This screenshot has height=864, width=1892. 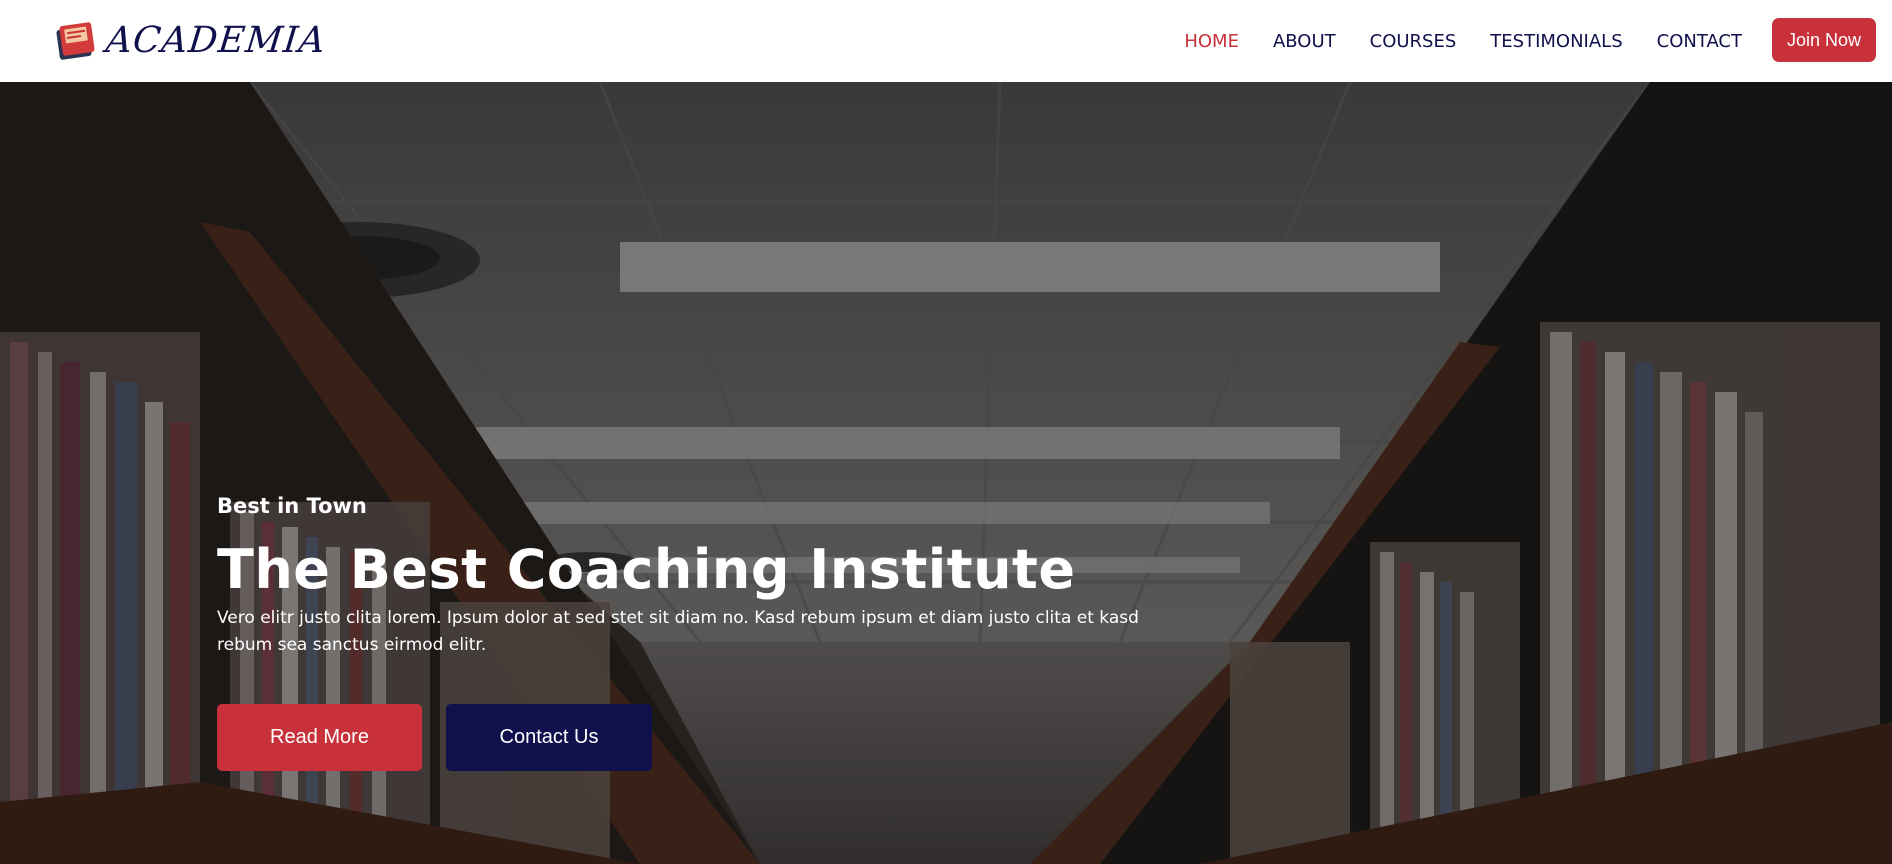 I want to click on hero-title: The Best Coaching Institute, so click(x=646, y=569).